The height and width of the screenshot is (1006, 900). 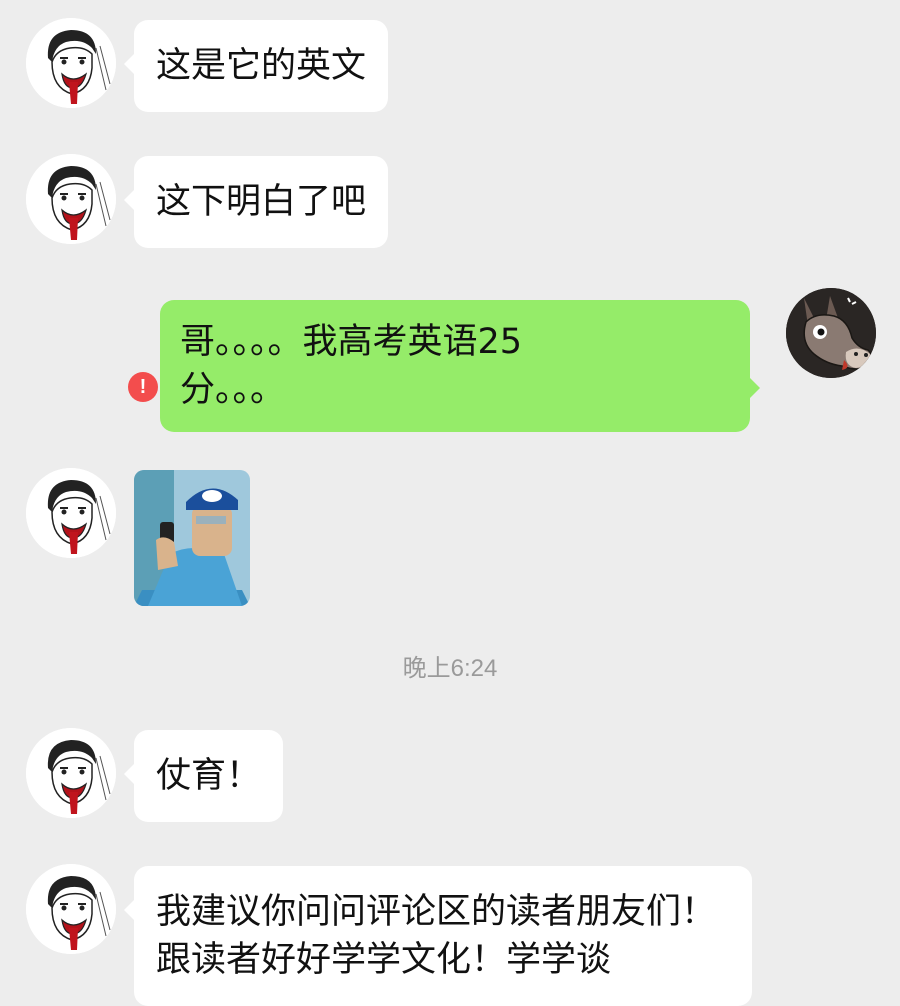 What do you see at coordinates (450, 775) in the screenshot?
I see `message-row: 仗育！` at bounding box center [450, 775].